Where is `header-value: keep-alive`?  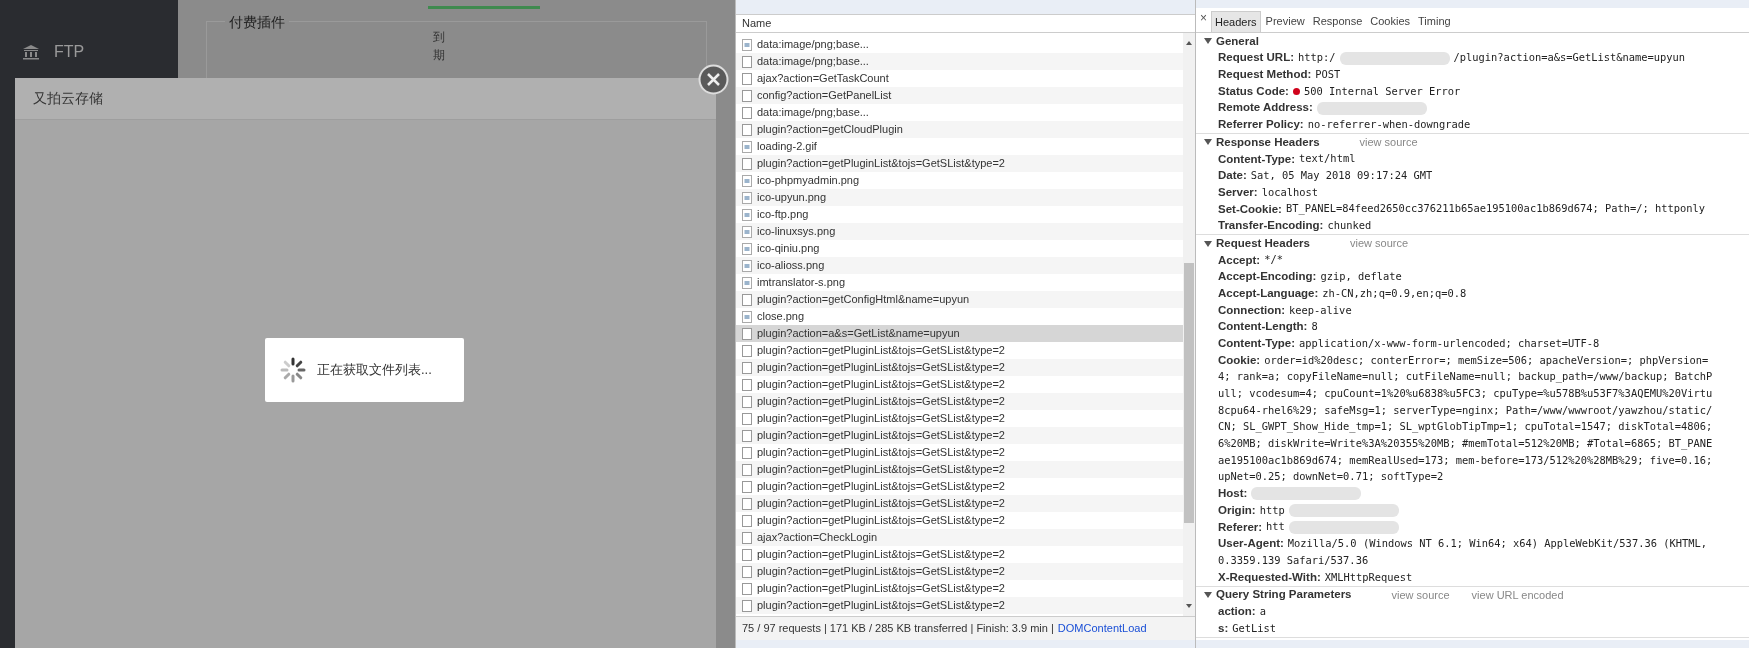 header-value: keep-alive is located at coordinates (1320, 310).